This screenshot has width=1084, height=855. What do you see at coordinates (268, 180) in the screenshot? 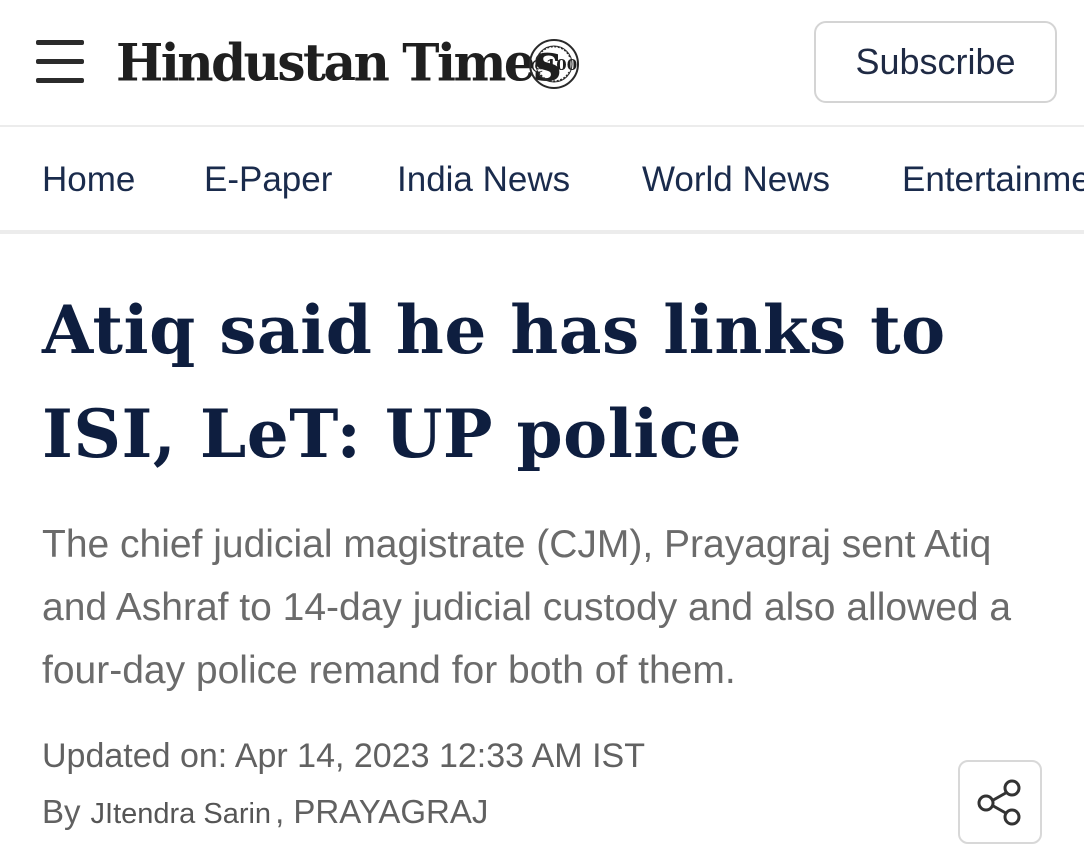
I see `nav-item-e-paper: E-Paper` at bounding box center [268, 180].